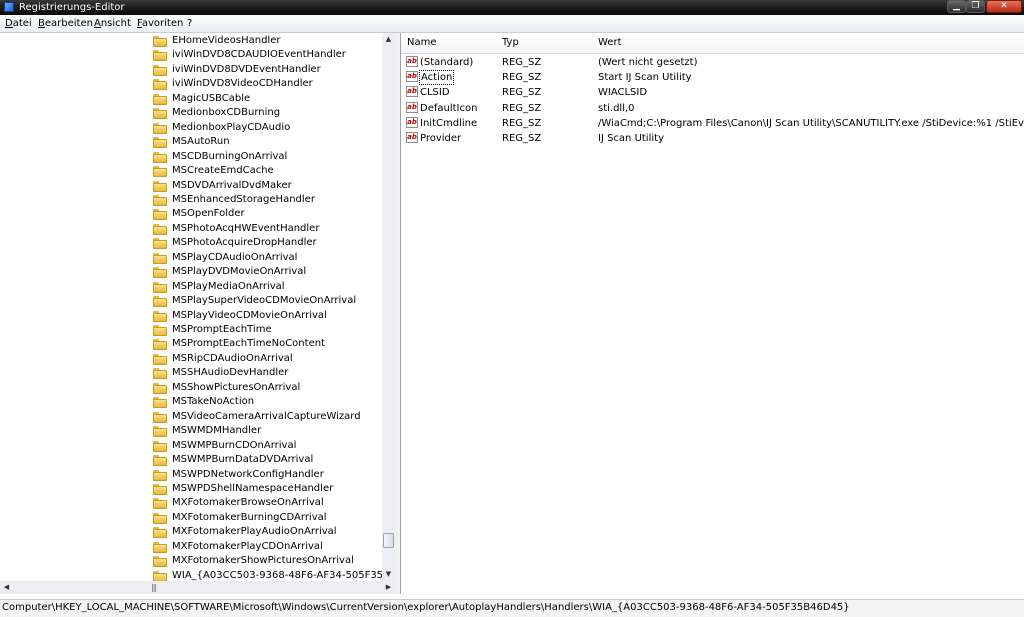 The width and height of the screenshot is (1024, 617). What do you see at coordinates (253, 488) in the screenshot?
I see `tree-item-label: MSWPDShellNamespaceHandler` at bounding box center [253, 488].